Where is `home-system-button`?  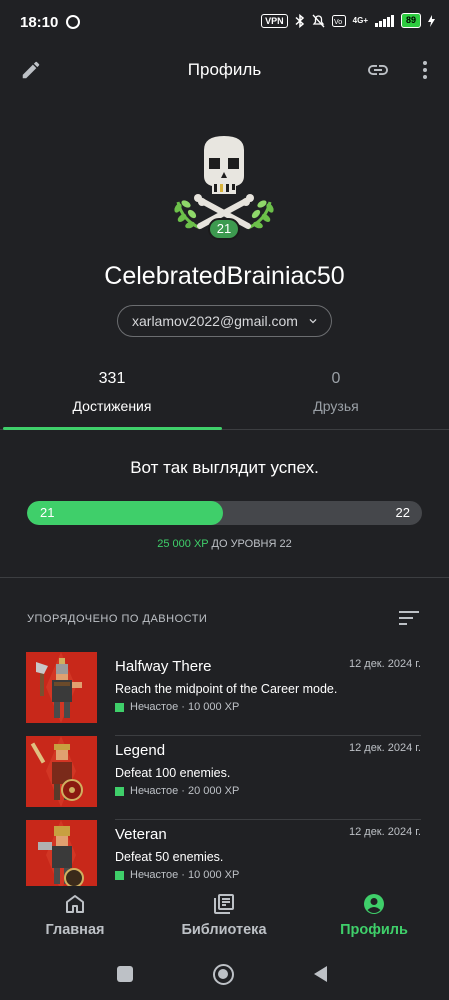
home-system-button is located at coordinates (223, 974).